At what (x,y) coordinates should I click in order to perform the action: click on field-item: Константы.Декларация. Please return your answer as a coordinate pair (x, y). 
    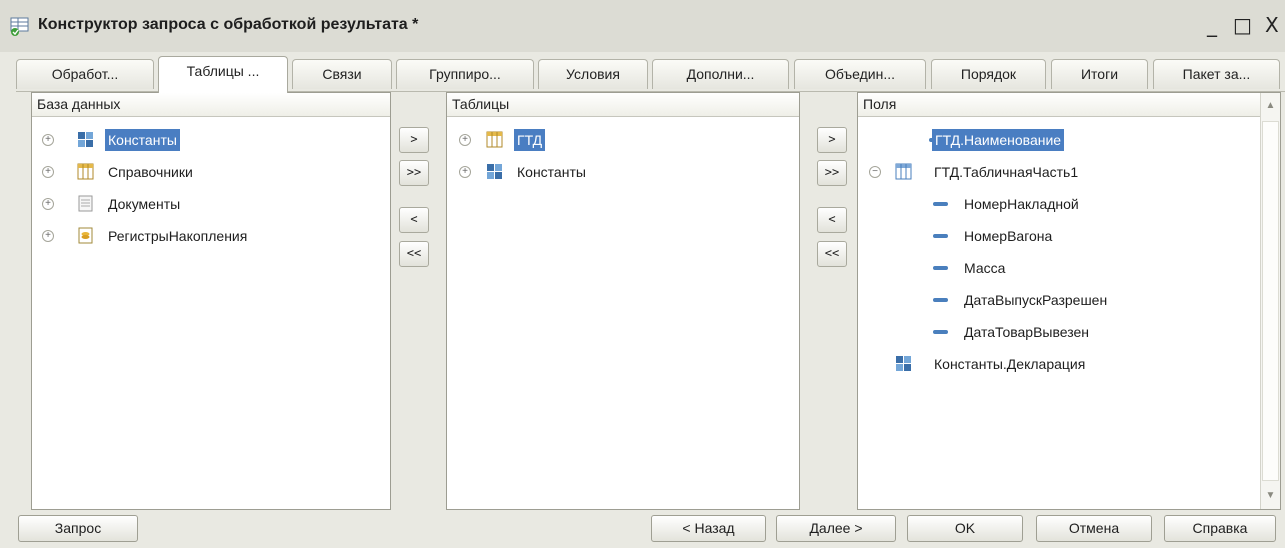
    Looking at the image, I should click on (1058, 364).